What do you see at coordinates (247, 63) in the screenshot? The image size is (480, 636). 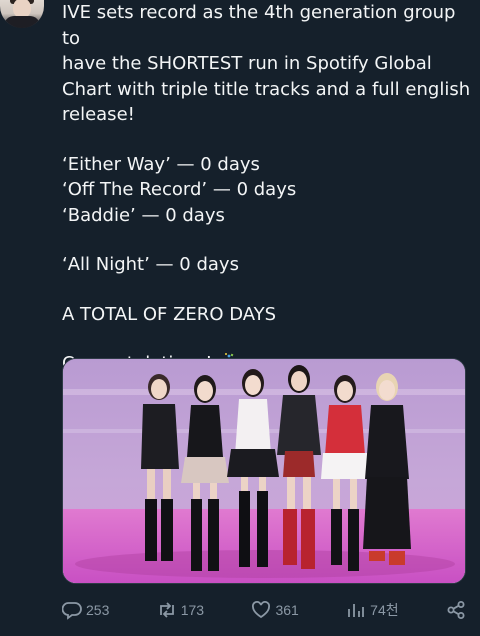 I see `tweet-line: have the SHORTEST run in Spotify Global` at bounding box center [247, 63].